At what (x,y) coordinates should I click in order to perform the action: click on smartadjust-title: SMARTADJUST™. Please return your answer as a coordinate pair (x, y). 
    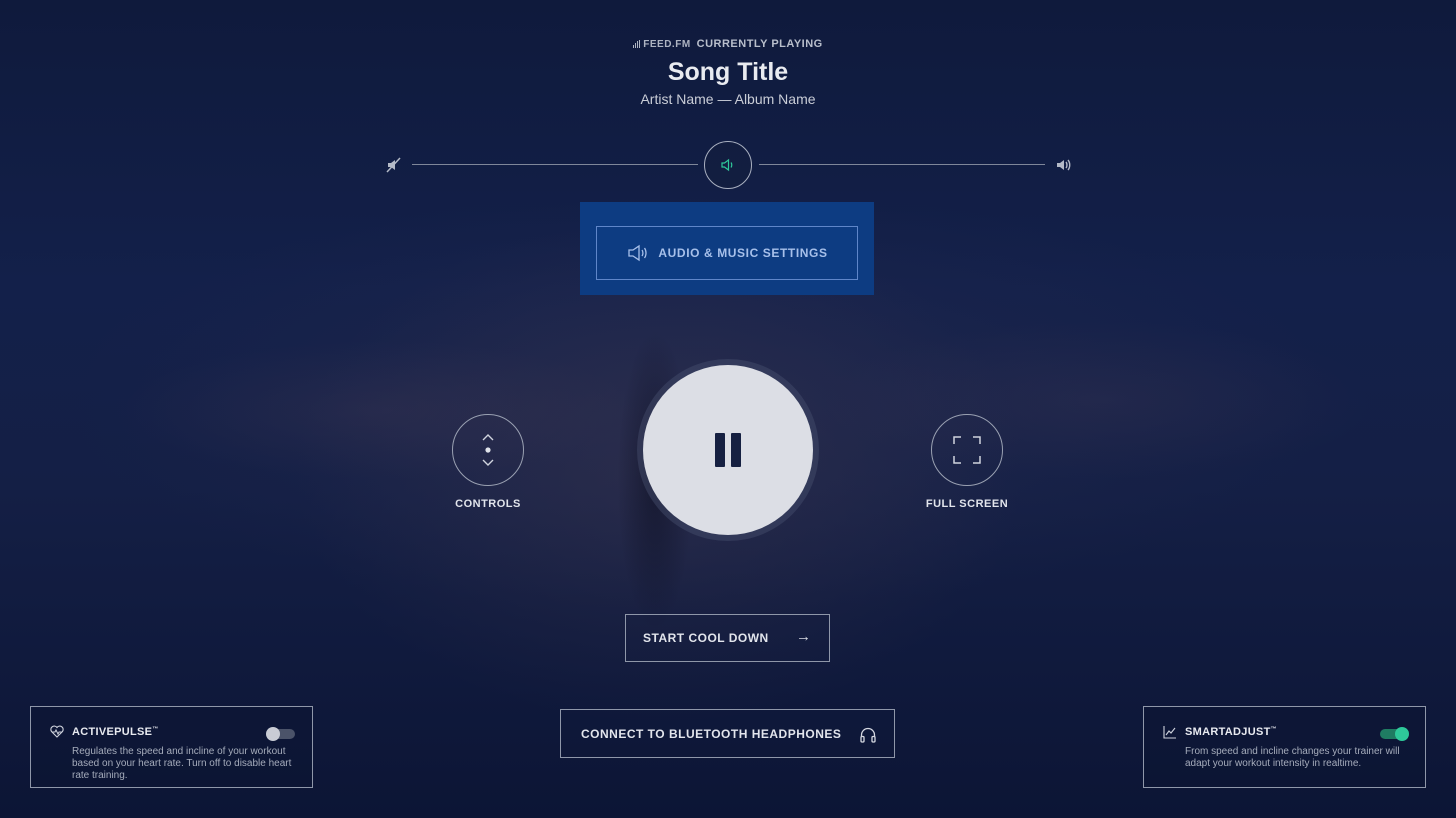
    Looking at the image, I should click on (1231, 732).